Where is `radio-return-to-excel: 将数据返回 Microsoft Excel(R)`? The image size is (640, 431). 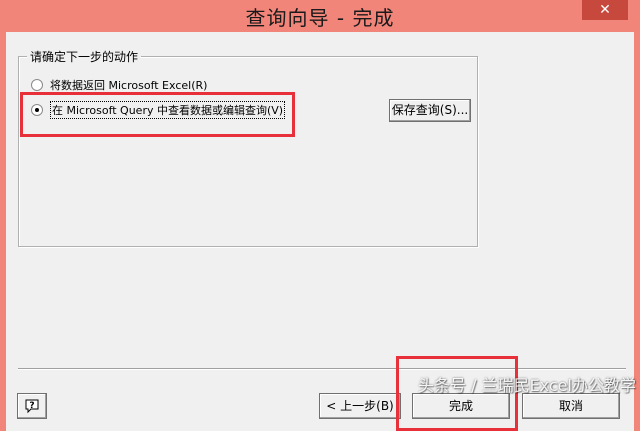 radio-return-to-excel: 将数据返回 Microsoft Excel(R) is located at coordinates (119, 85).